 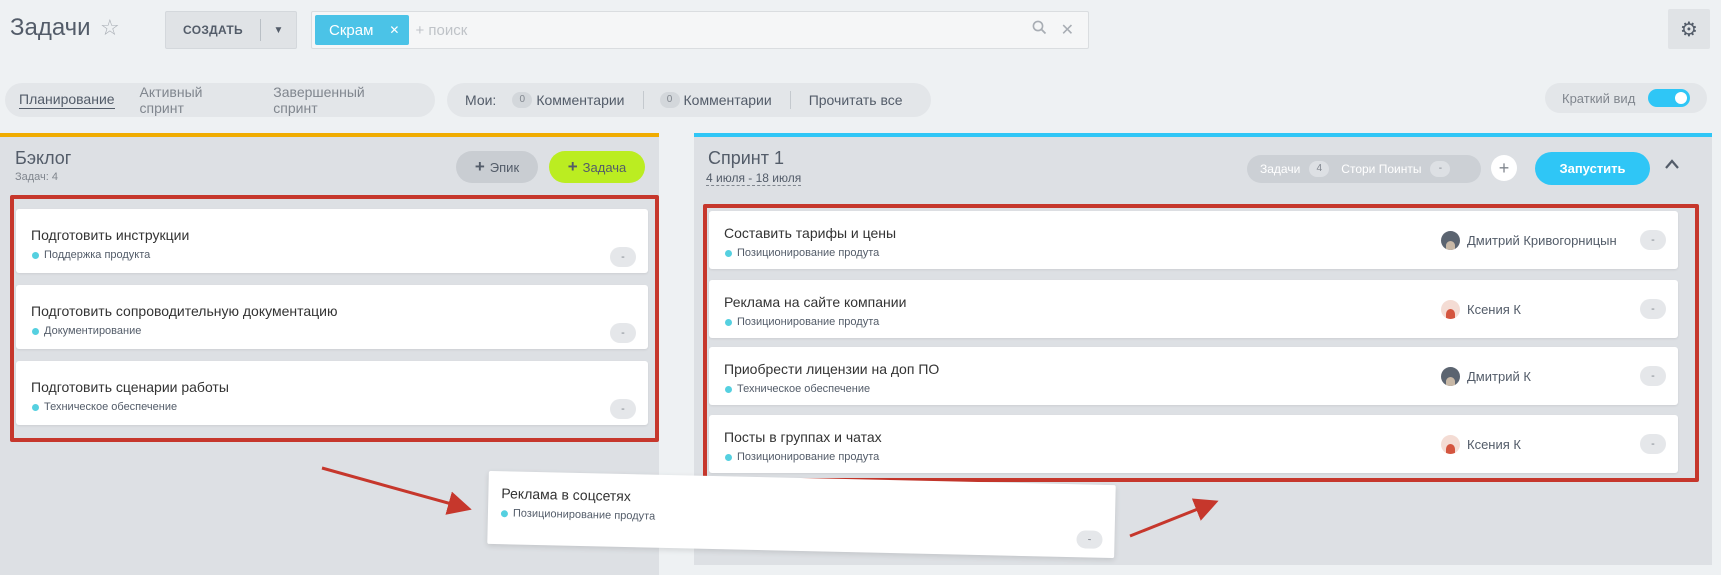 I want to click on read-all-button: Прочитать все, so click(x=856, y=100).